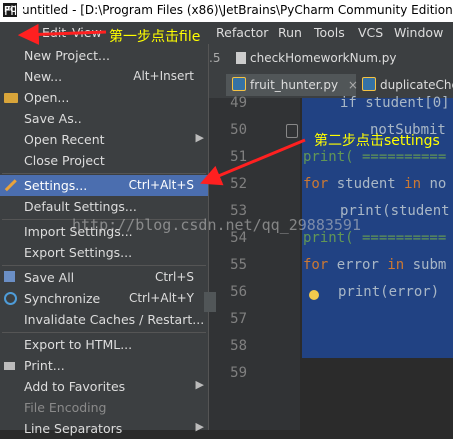 This screenshot has height=439, width=453. Describe the element at coordinates (9, 366) in the screenshot. I see `print-icon` at that location.